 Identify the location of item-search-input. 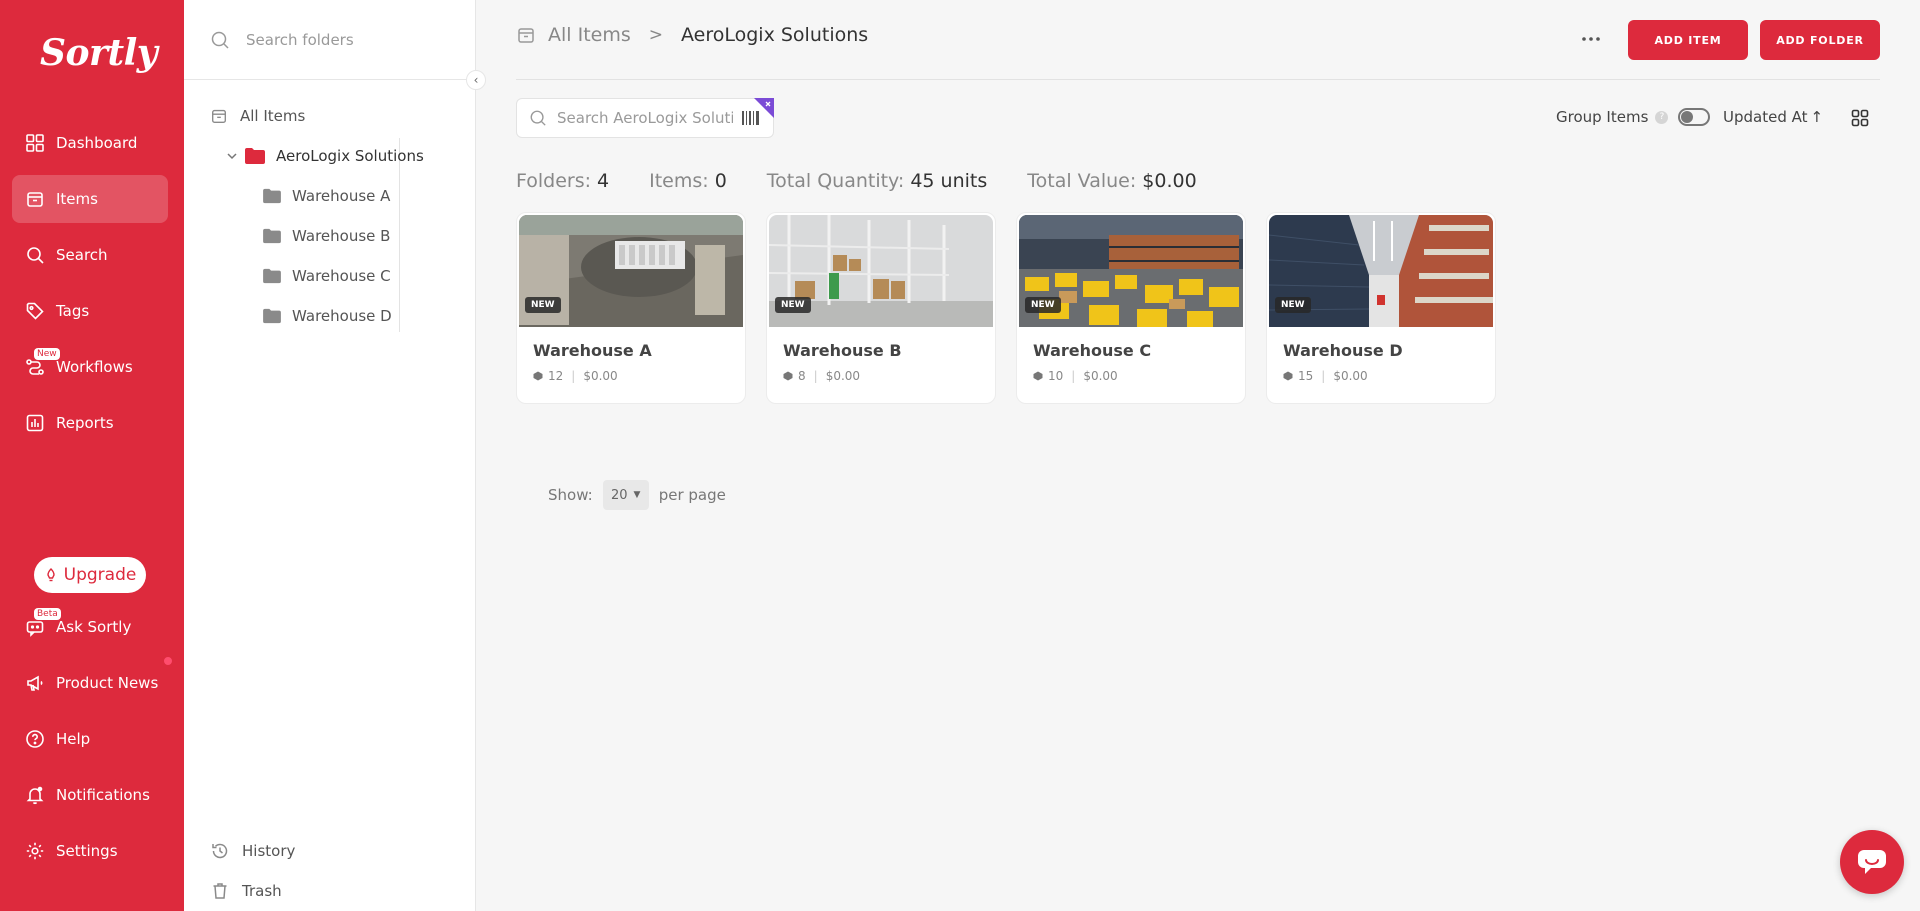
(645, 118).